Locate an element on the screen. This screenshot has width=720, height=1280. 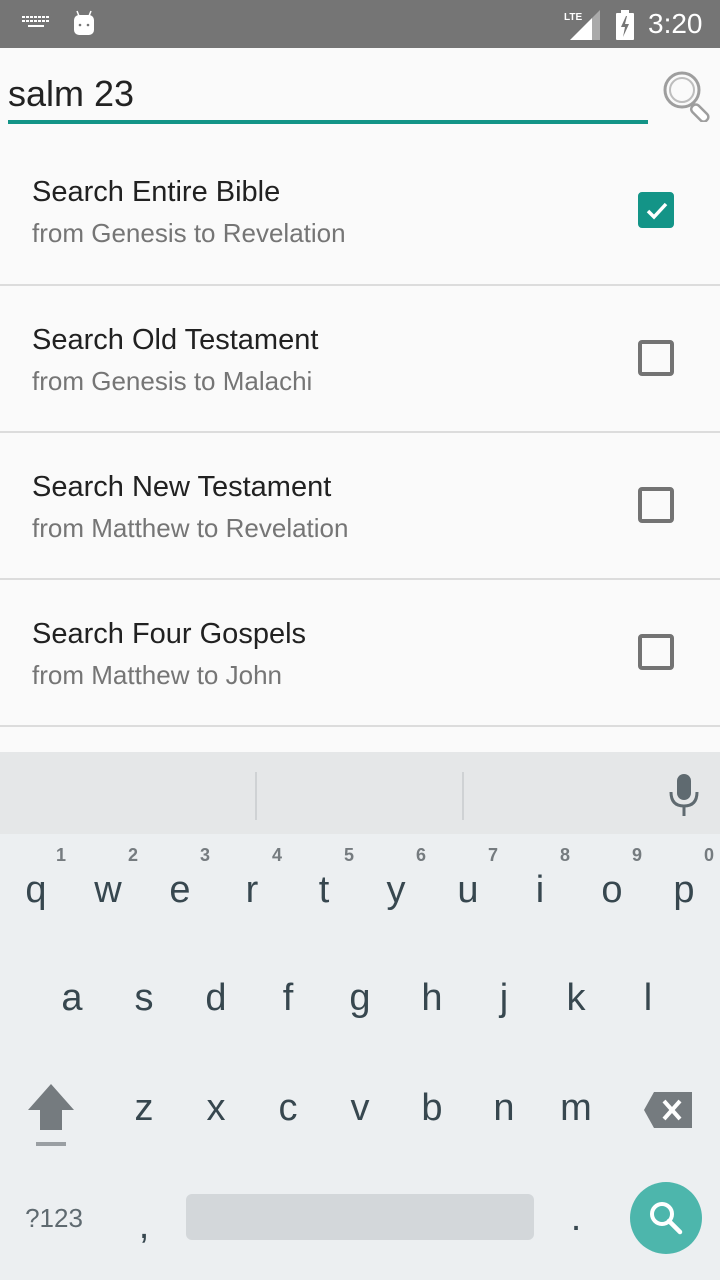
key-r: 4r is located at coordinates (252, 888).